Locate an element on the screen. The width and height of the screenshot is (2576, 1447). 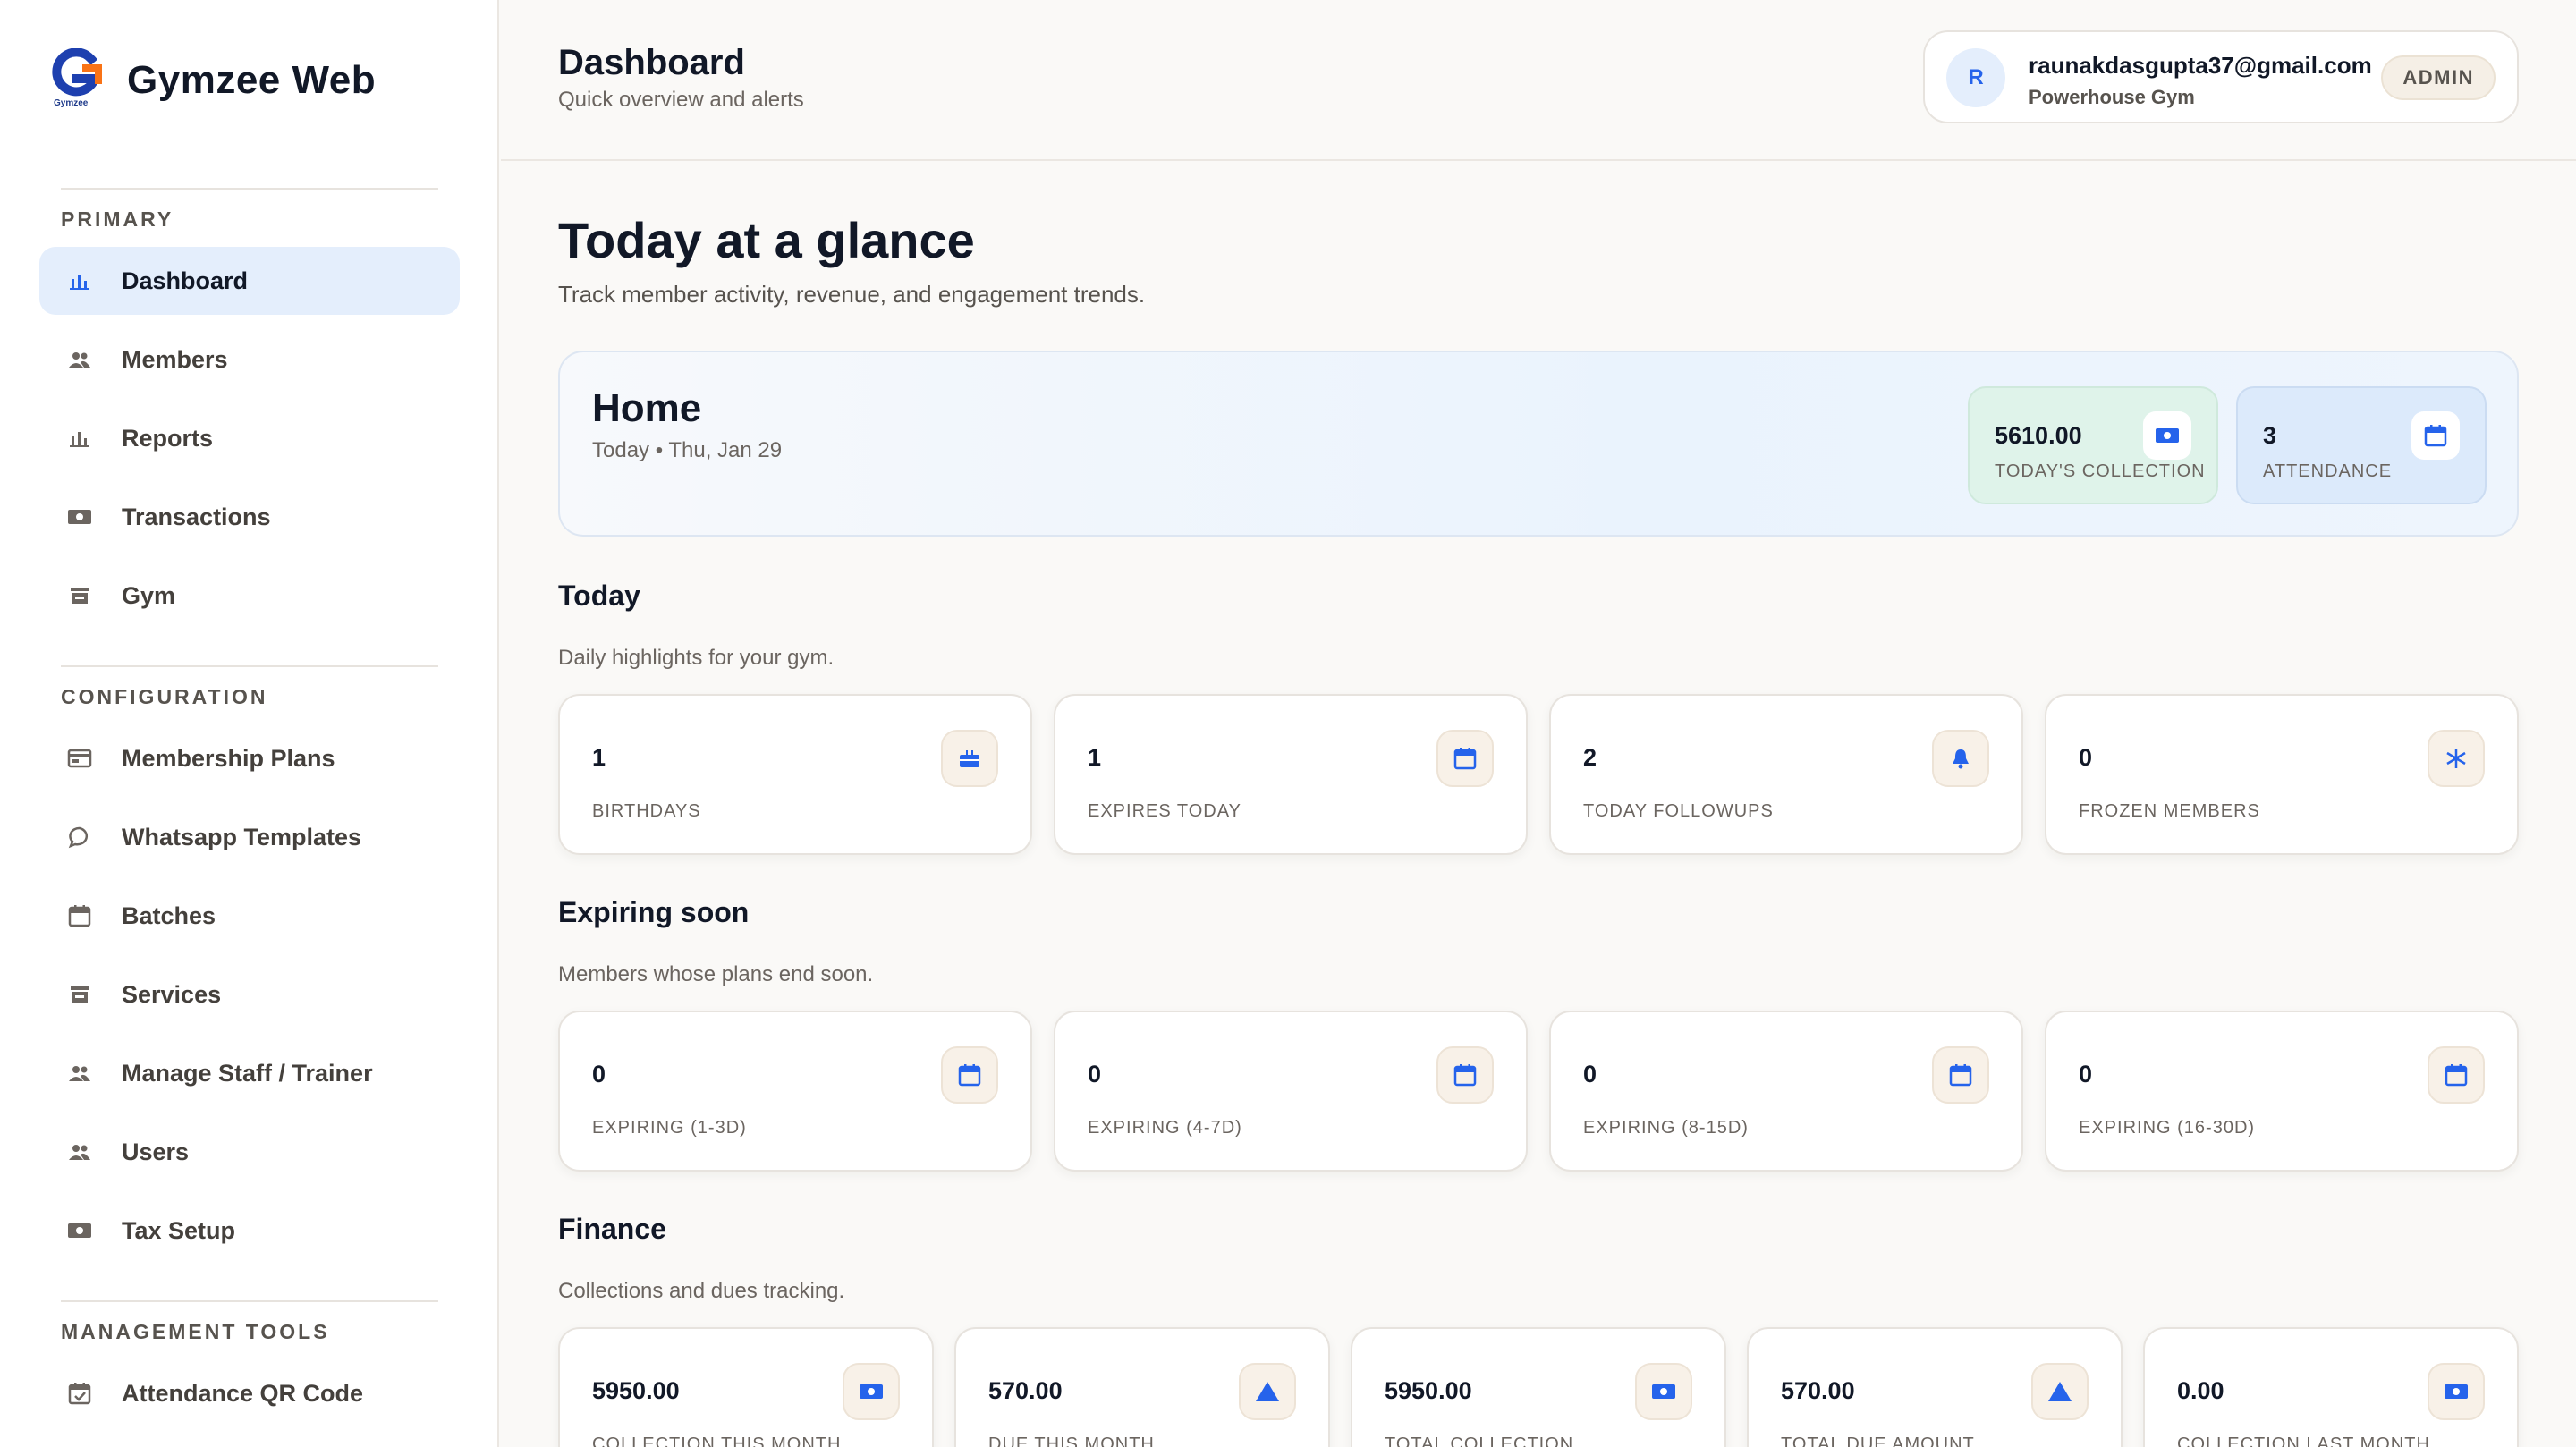
sidebar-item-users: Users is located at coordinates (249, 1152).